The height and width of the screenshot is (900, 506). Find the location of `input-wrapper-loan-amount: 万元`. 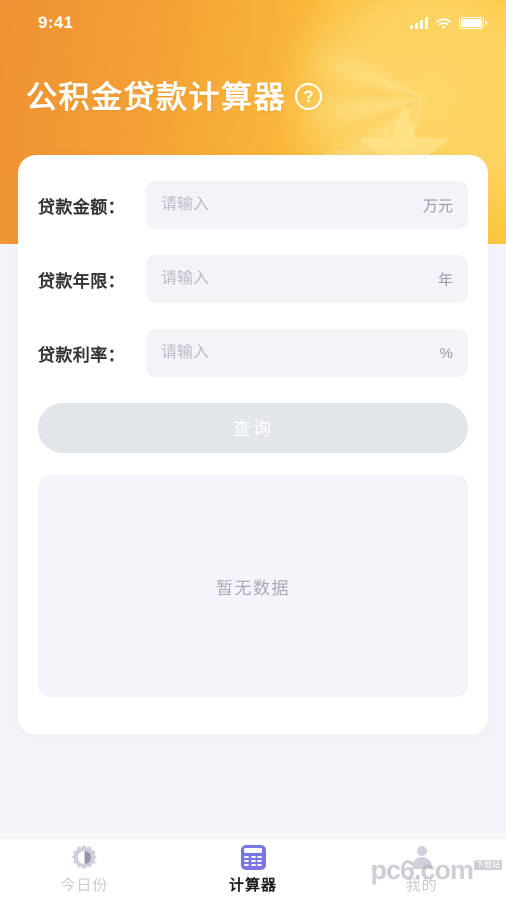

input-wrapper-loan-amount: 万元 is located at coordinates (307, 205).